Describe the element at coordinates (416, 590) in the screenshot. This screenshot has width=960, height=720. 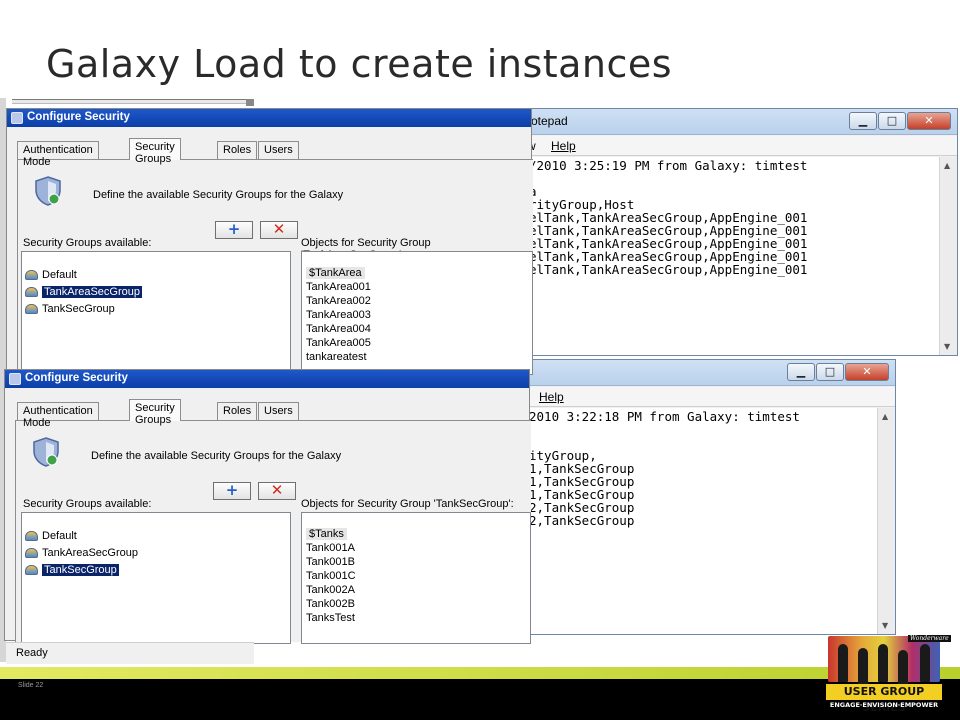
I see `list-item: Tank002A` at that location.